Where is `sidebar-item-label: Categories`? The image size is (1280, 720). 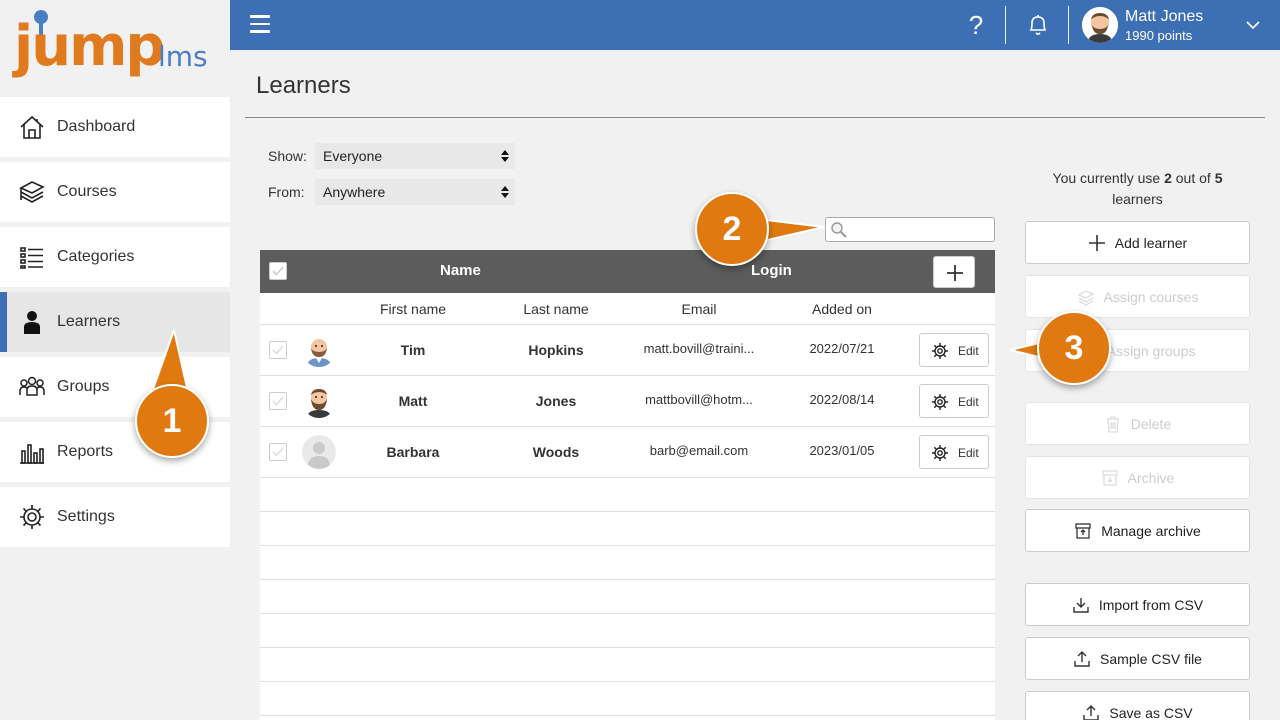
sidebar-item-label: Categories is located at coordinates (96, 256).